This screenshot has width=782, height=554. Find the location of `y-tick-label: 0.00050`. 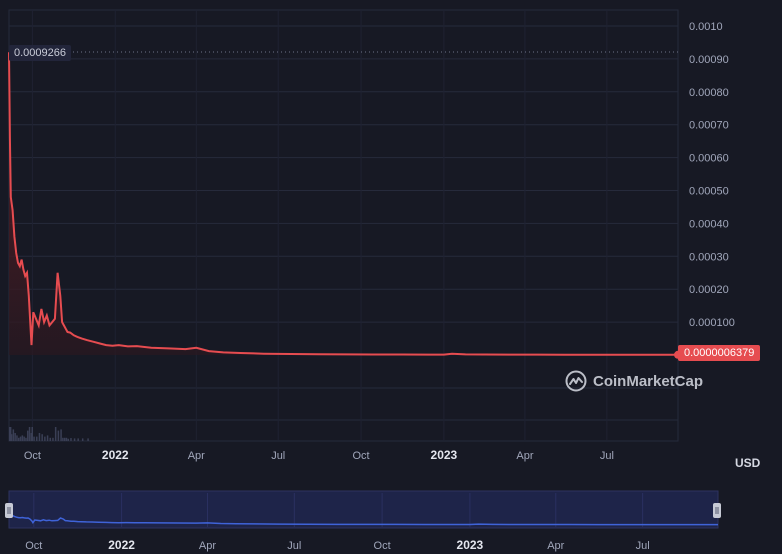

y-tick-label: 0.00050 is located at coordinates (709, 192).